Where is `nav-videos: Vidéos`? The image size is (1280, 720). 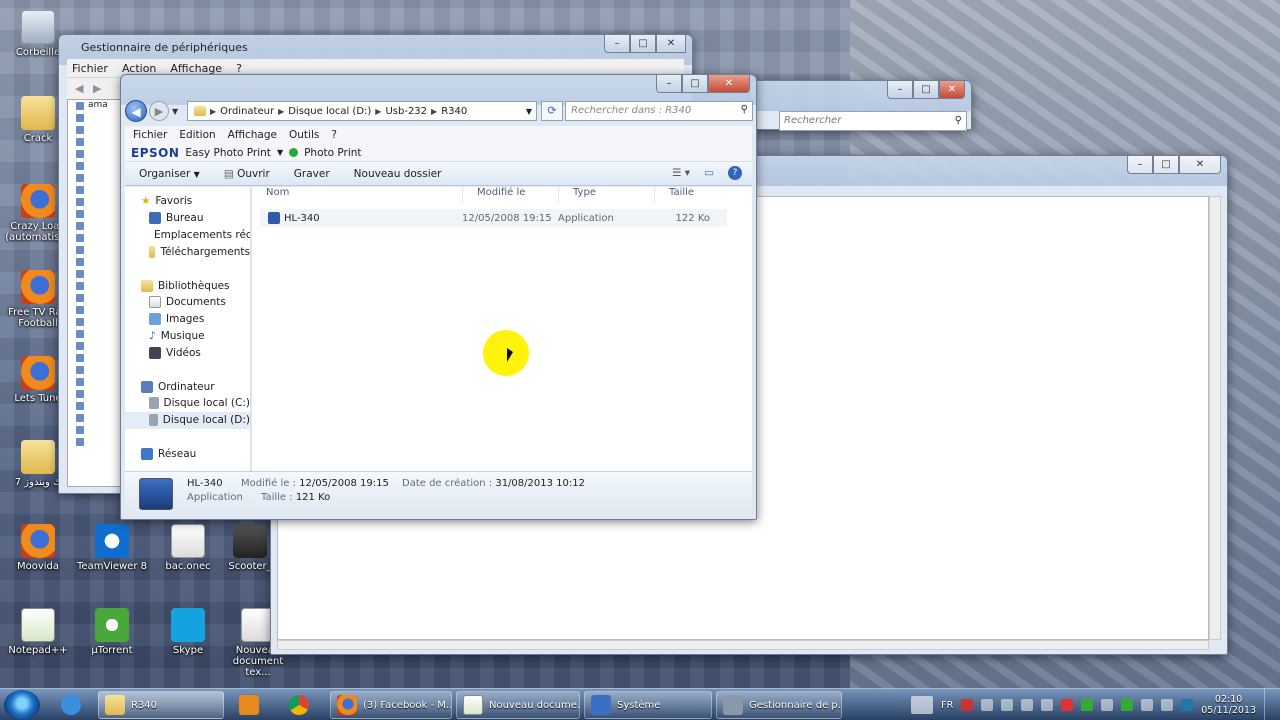
nav-videos: Vidéos is located at coordinates (187, 352).